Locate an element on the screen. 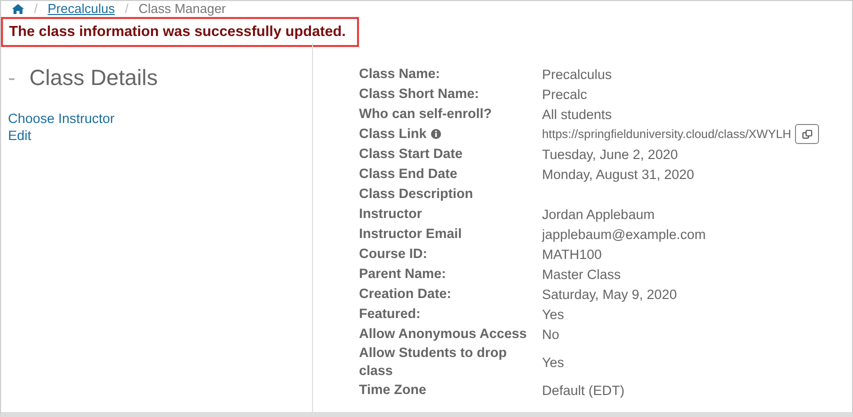 Image resolution: width=853 pixels, height=417 pixels. field-value: MATH100 is located at coordinates (572, 254).